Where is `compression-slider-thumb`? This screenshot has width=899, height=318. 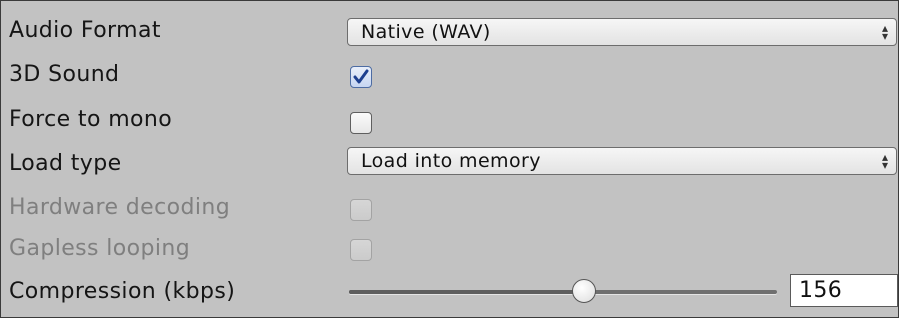 compression-slider-thumb is located at coordinates (584, 291).